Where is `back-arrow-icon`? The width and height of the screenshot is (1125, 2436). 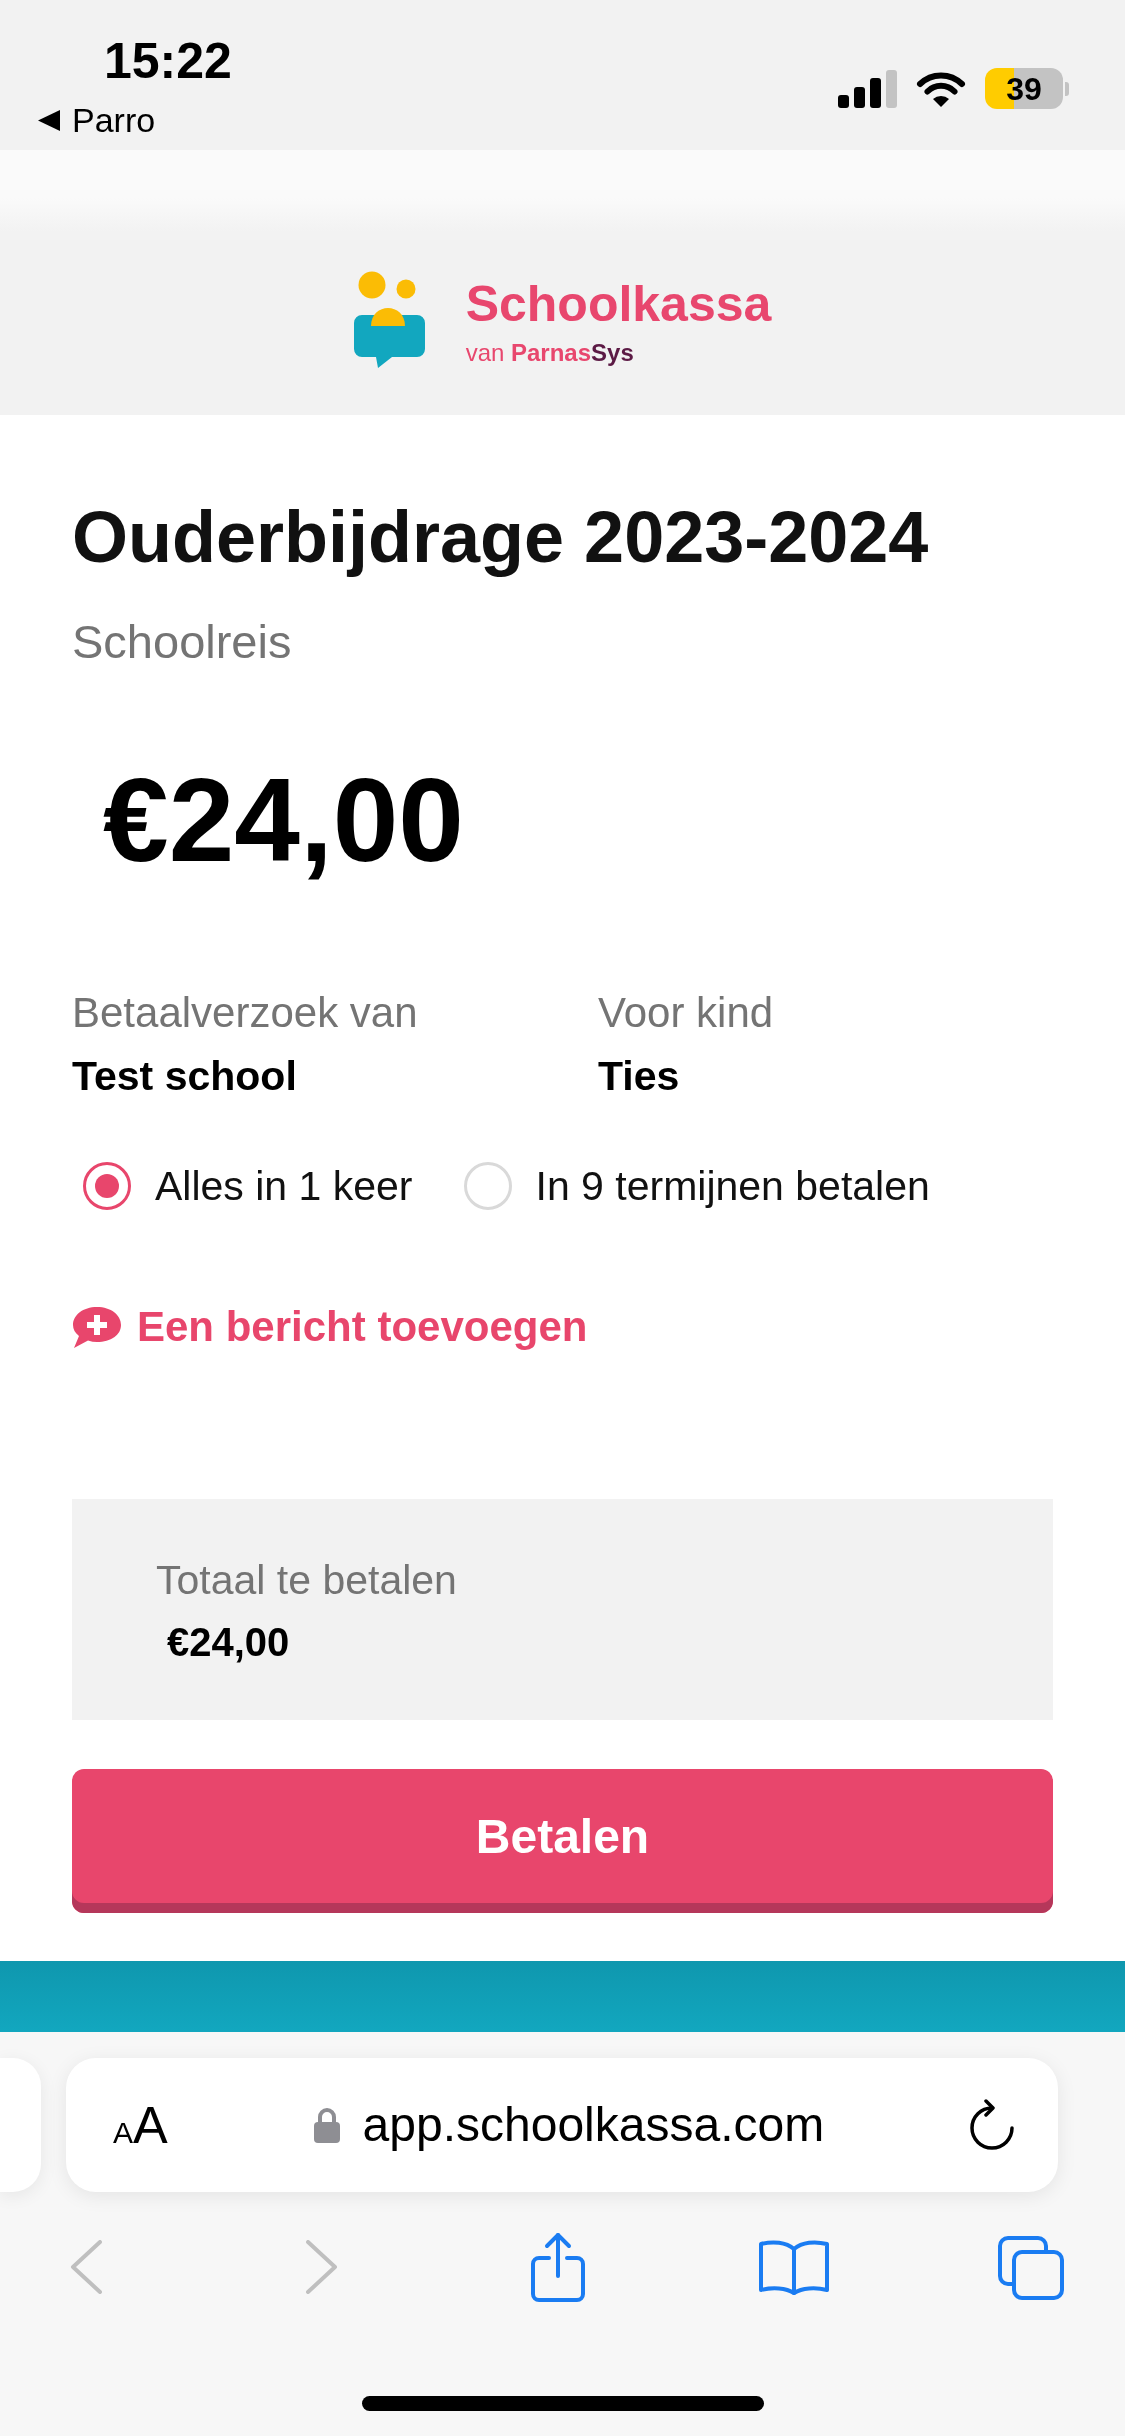
back-arrow-icon is located at coordinates (49, 120).